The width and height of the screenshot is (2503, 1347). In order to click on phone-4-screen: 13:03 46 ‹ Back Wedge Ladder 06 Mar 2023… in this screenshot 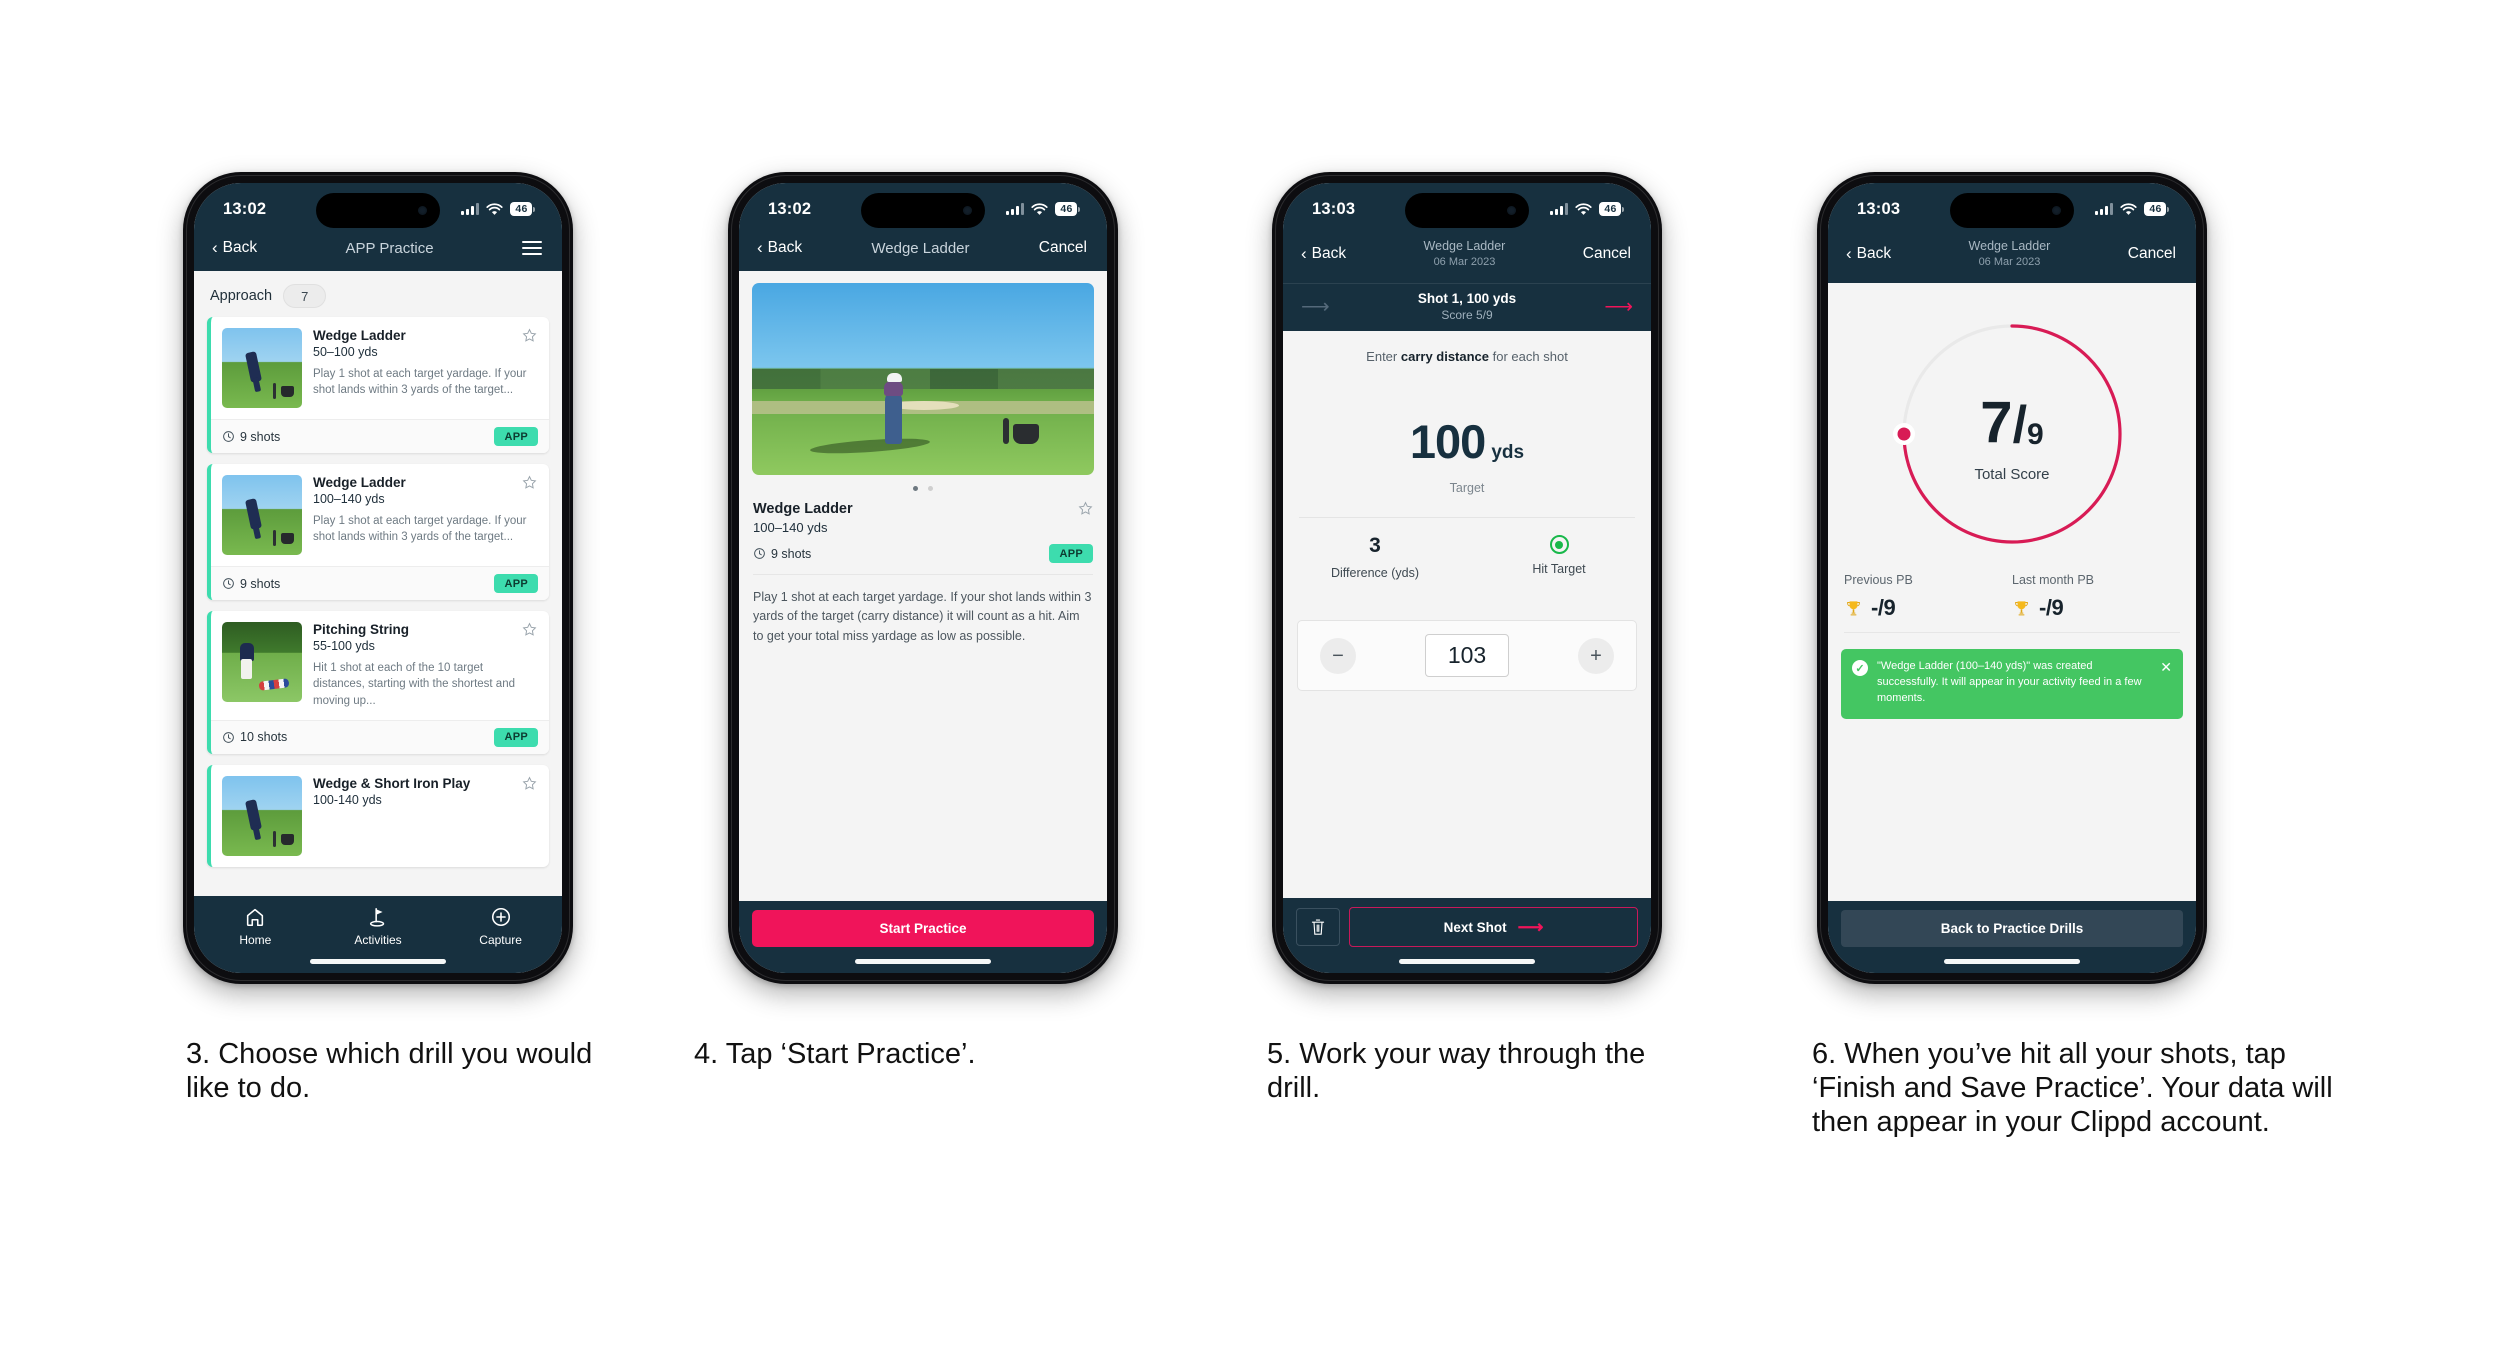, I will do `click(2012, 578)`.